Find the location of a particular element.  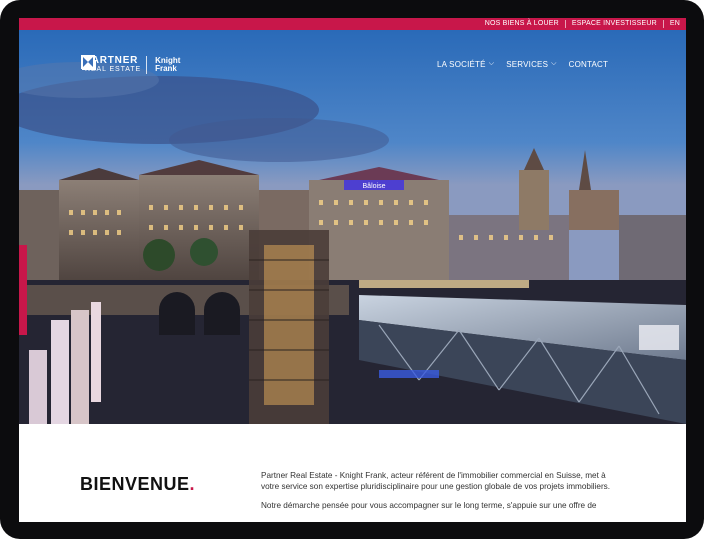

nav-label: LA SOCIÉTÉ is located at coordinates (461, 64).